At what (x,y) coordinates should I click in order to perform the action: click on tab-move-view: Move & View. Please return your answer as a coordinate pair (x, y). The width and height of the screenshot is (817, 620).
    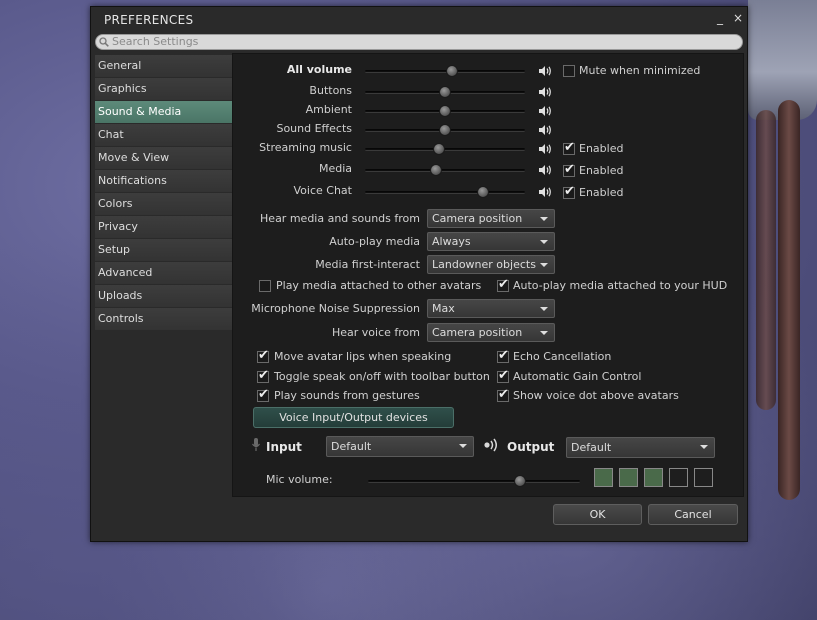
    Looking at the image, I should click on (164, 158).